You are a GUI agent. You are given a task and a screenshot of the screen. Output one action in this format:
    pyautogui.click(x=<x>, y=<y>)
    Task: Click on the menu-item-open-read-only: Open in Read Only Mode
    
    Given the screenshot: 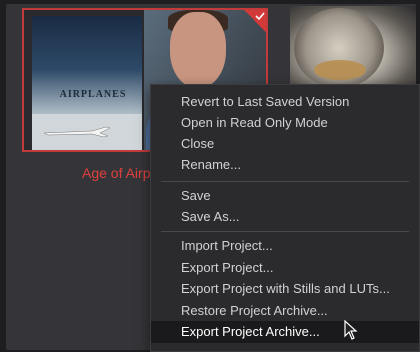 What is the action you would take?
    pyautogui.click(x=285, y=123)
    